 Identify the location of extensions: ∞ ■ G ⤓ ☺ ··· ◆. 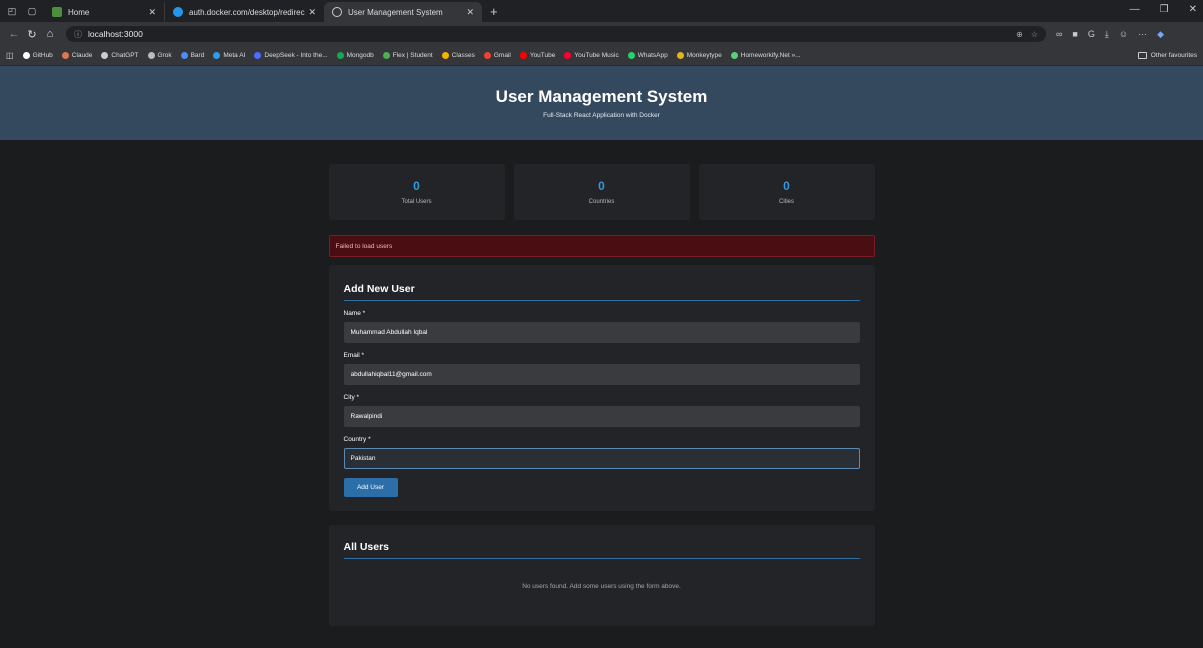
(1110, 34).